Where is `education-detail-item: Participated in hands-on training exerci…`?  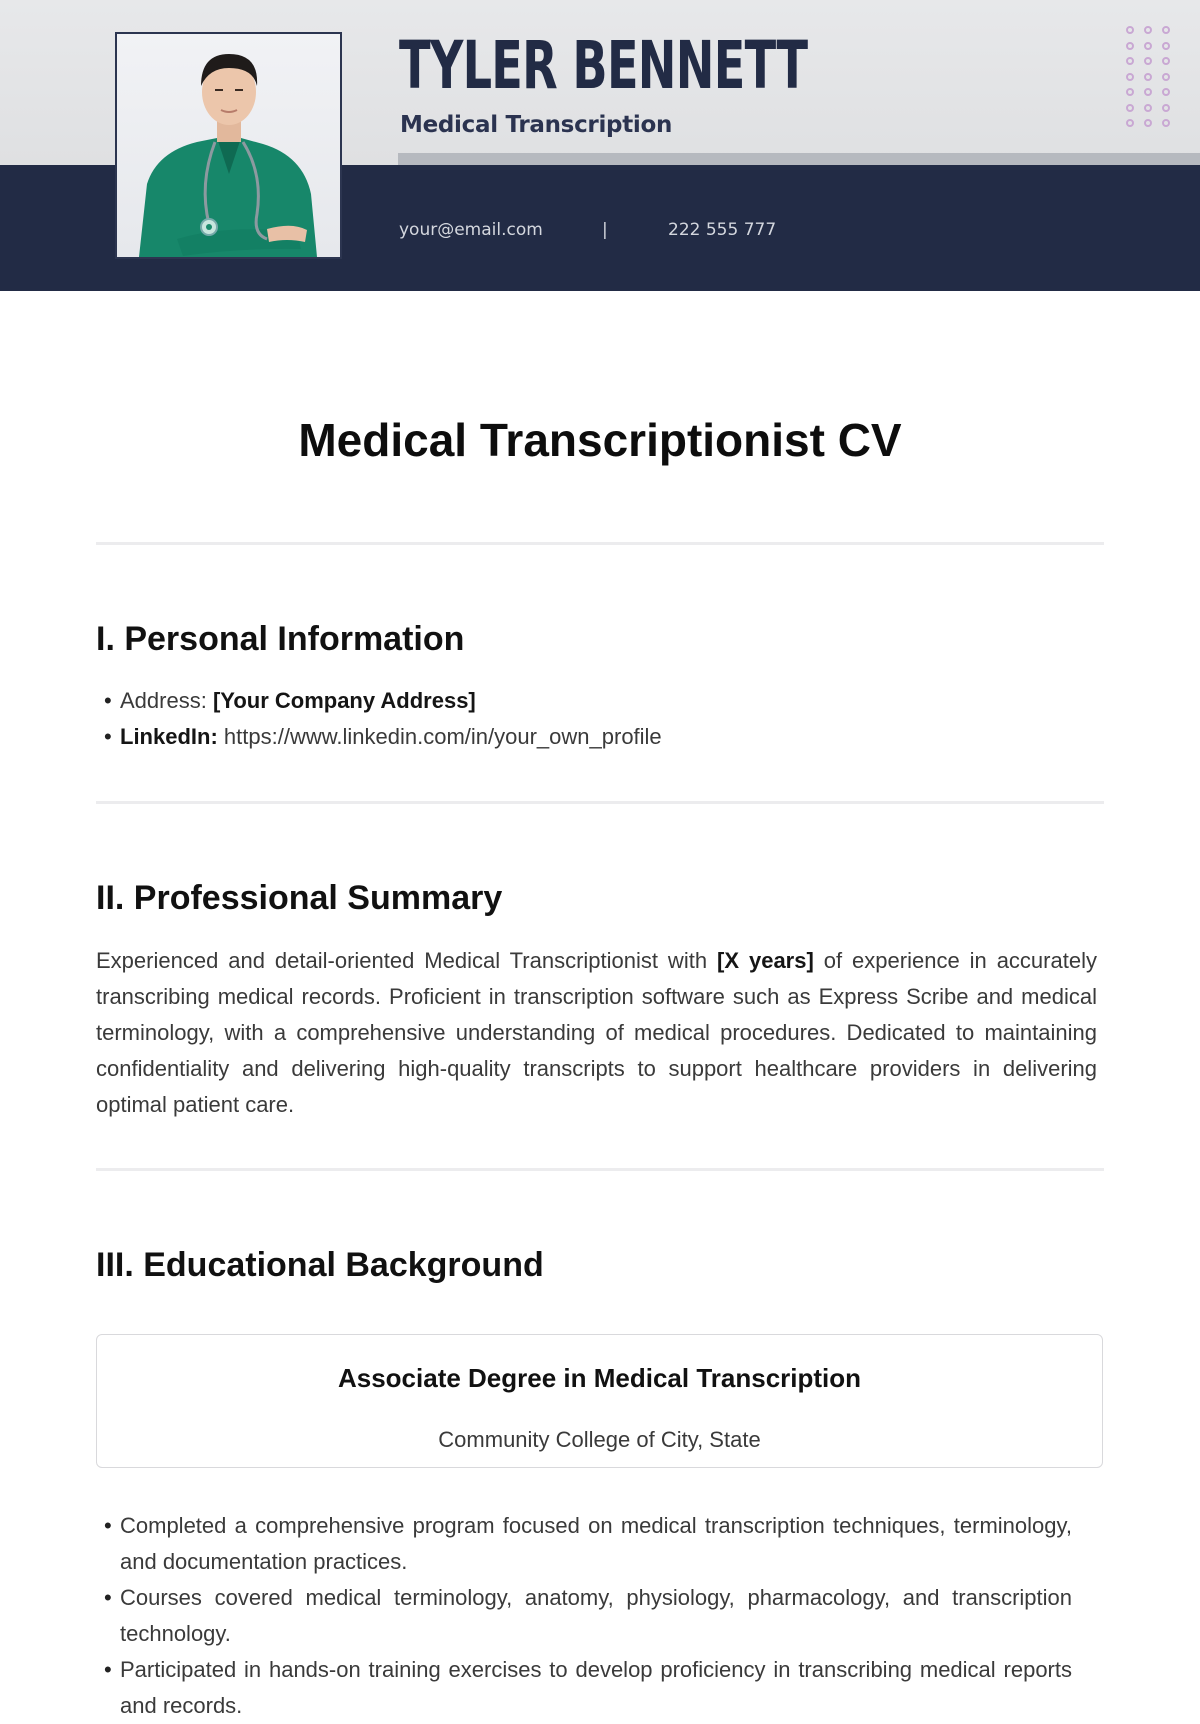
education-detail-item: Participated in hands-on training exerci… is located at coordinates (588, 1688).